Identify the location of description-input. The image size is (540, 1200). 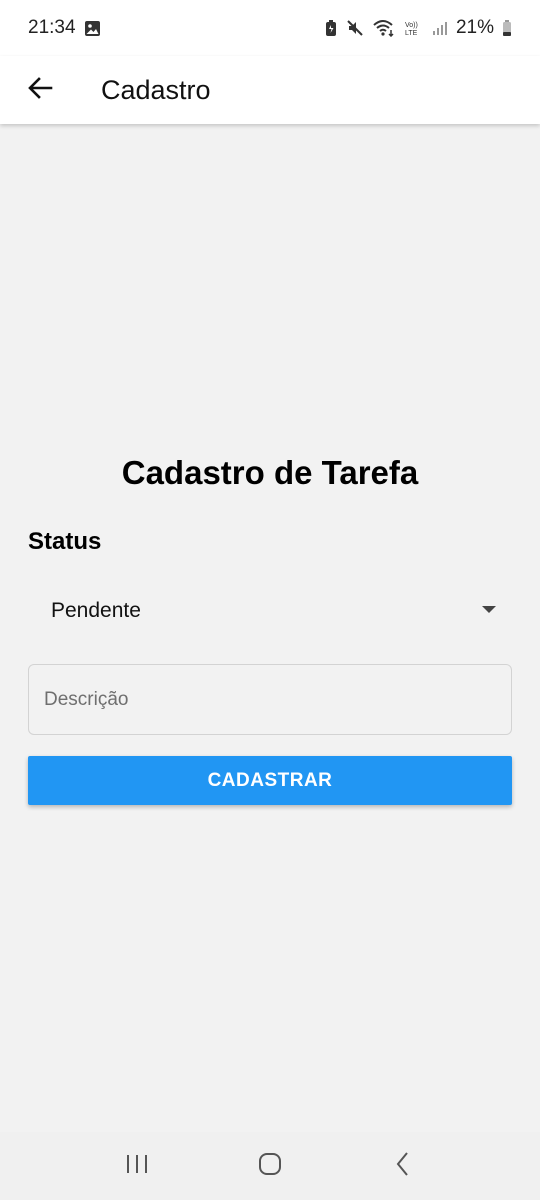
(270, 699).